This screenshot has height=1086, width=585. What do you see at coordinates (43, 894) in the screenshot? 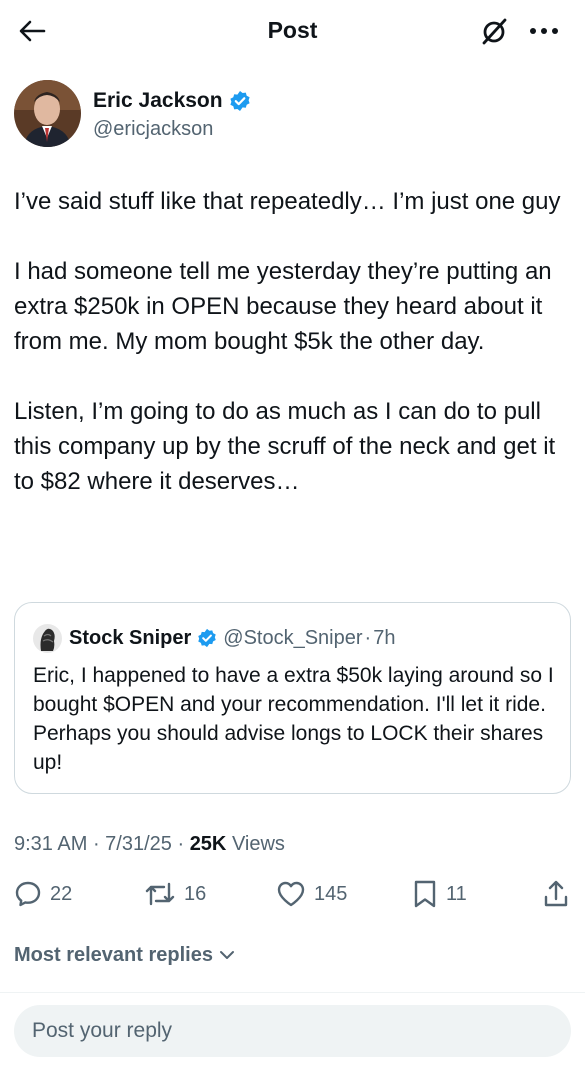
I see `reply-button: 22` at bounding box center [43, 894].